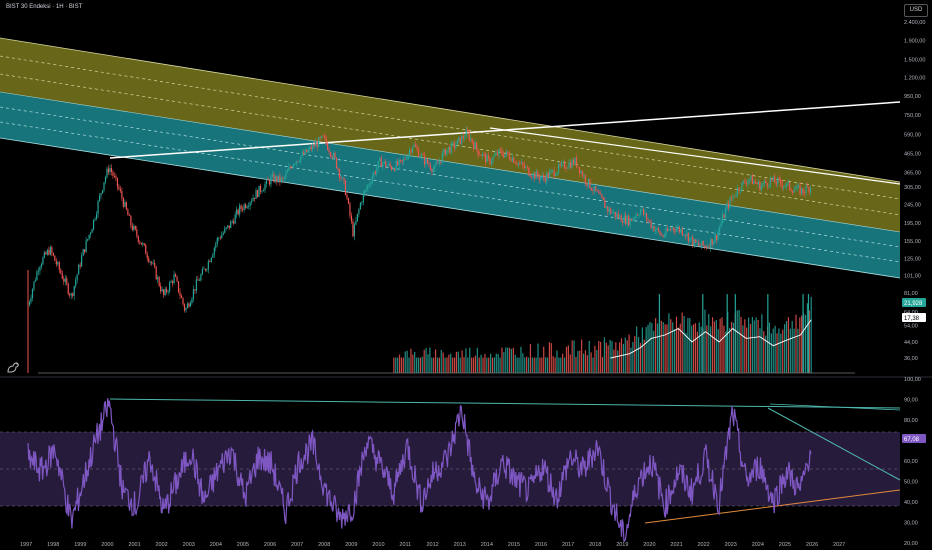 The width and height of the screenshot is (932, 550). What do you see at coordinates (704, 545) in the screenshot?
I see `time-tick-label: 2022` at bounding box center [704, 545].